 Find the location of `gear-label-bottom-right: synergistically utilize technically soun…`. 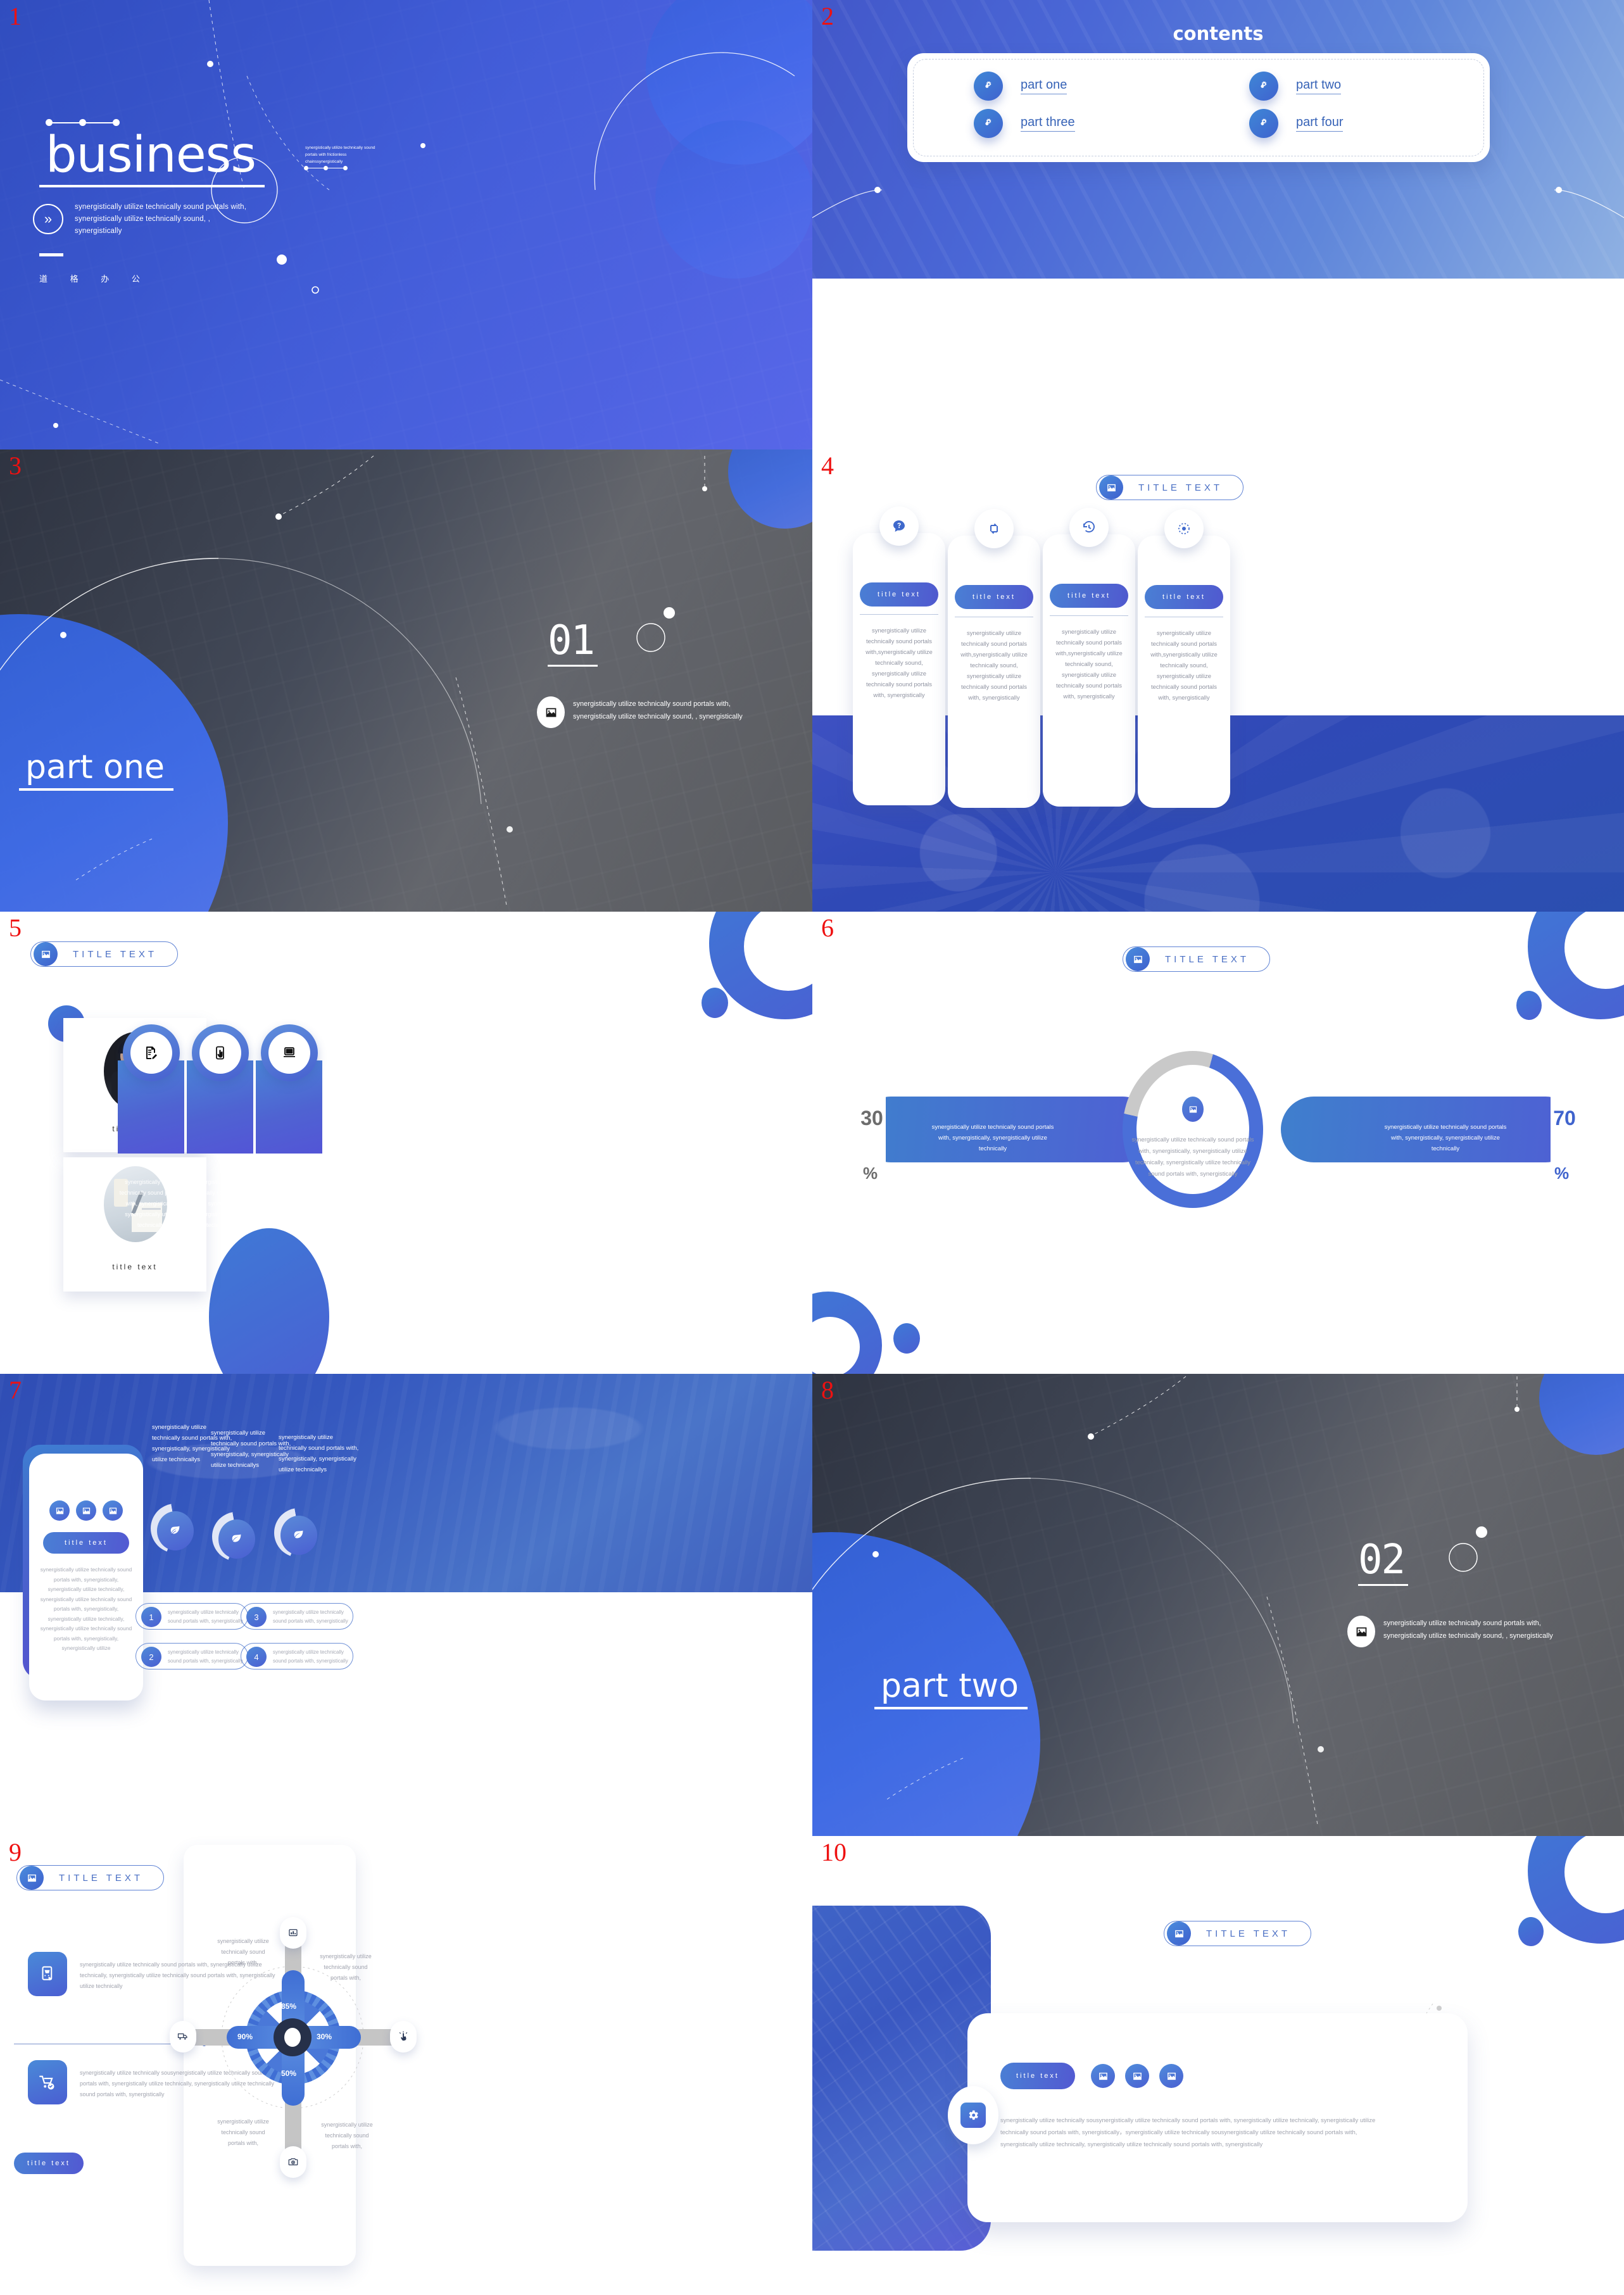

gear-label-bottom-right: synergistically utilize technically soun… is located at coordinates (347, 2135).